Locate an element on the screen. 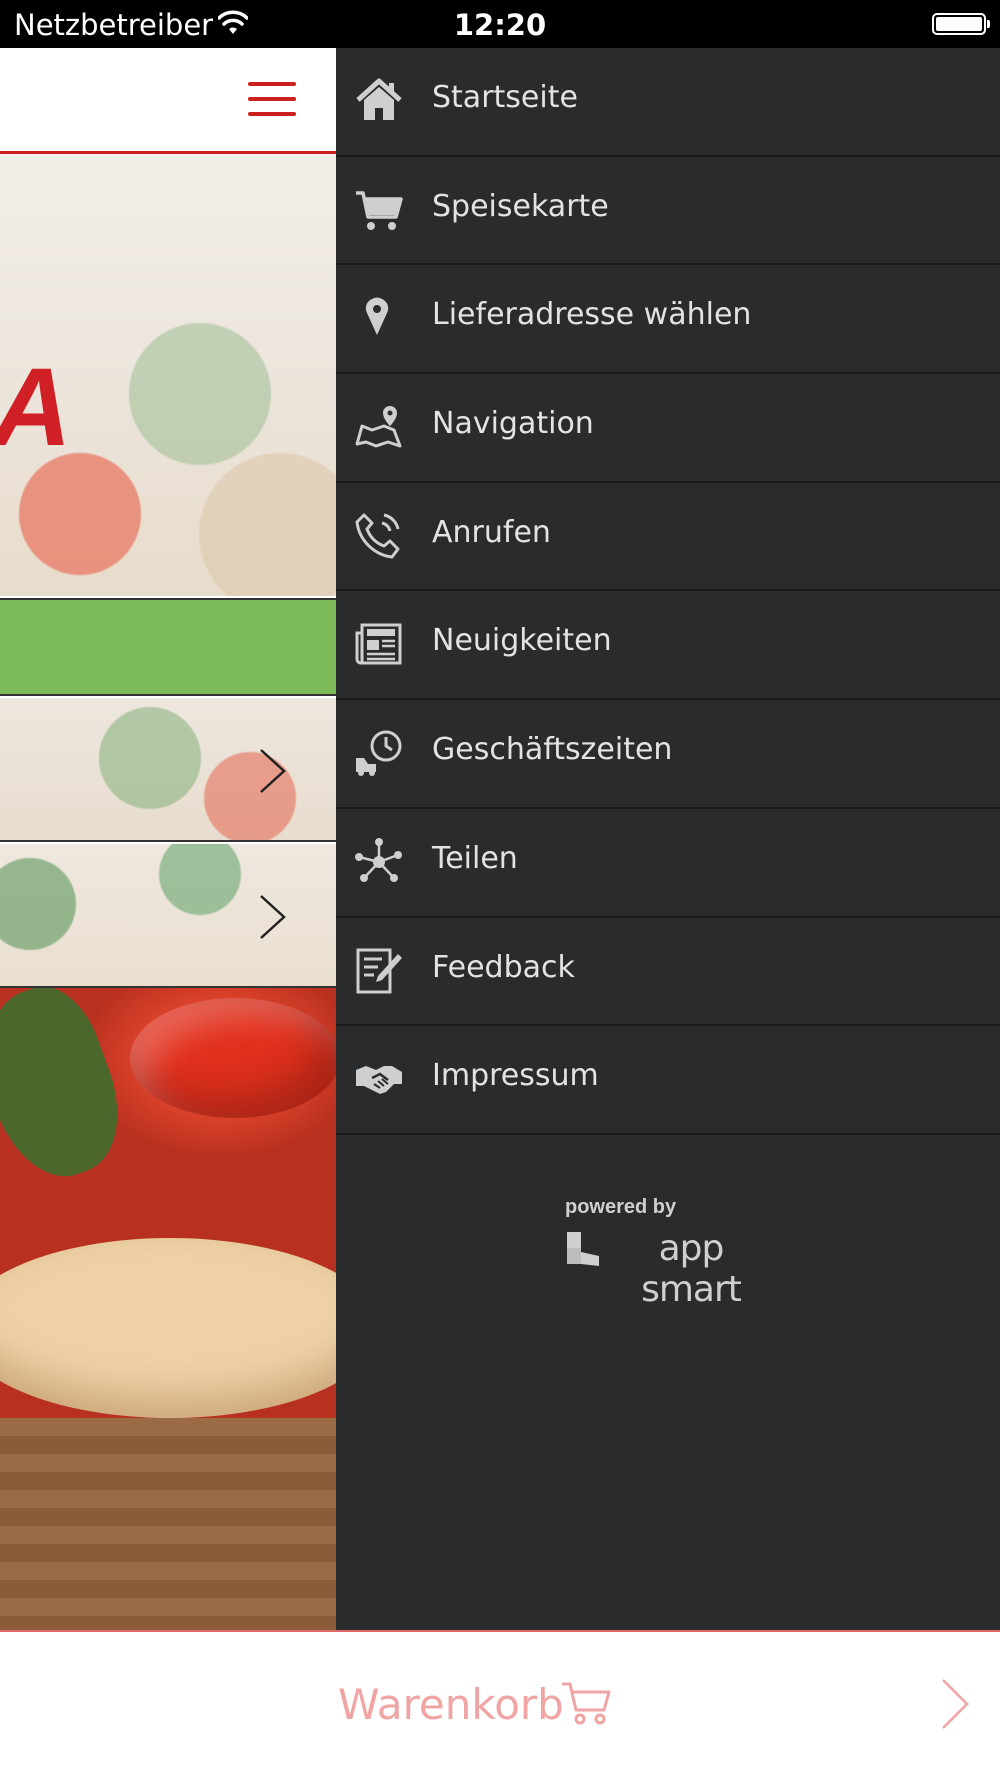 The width and height of the screenshot is (1000, 1778). app-header is located at coordinates (168, 101).